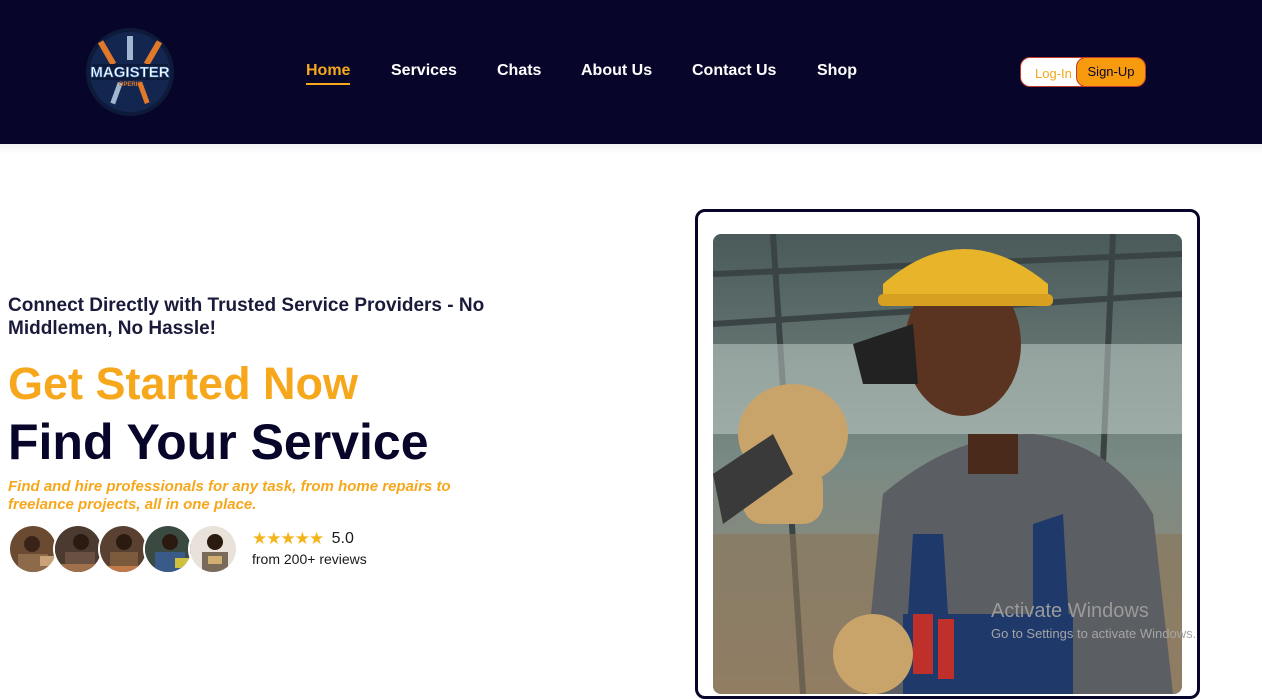 This screenshot has height=699, width=1262. What do you see at coordinates (734, 71) in the screenshot?
I see `nav-contact-us: Contact Us` at bounding box center [734, 71].